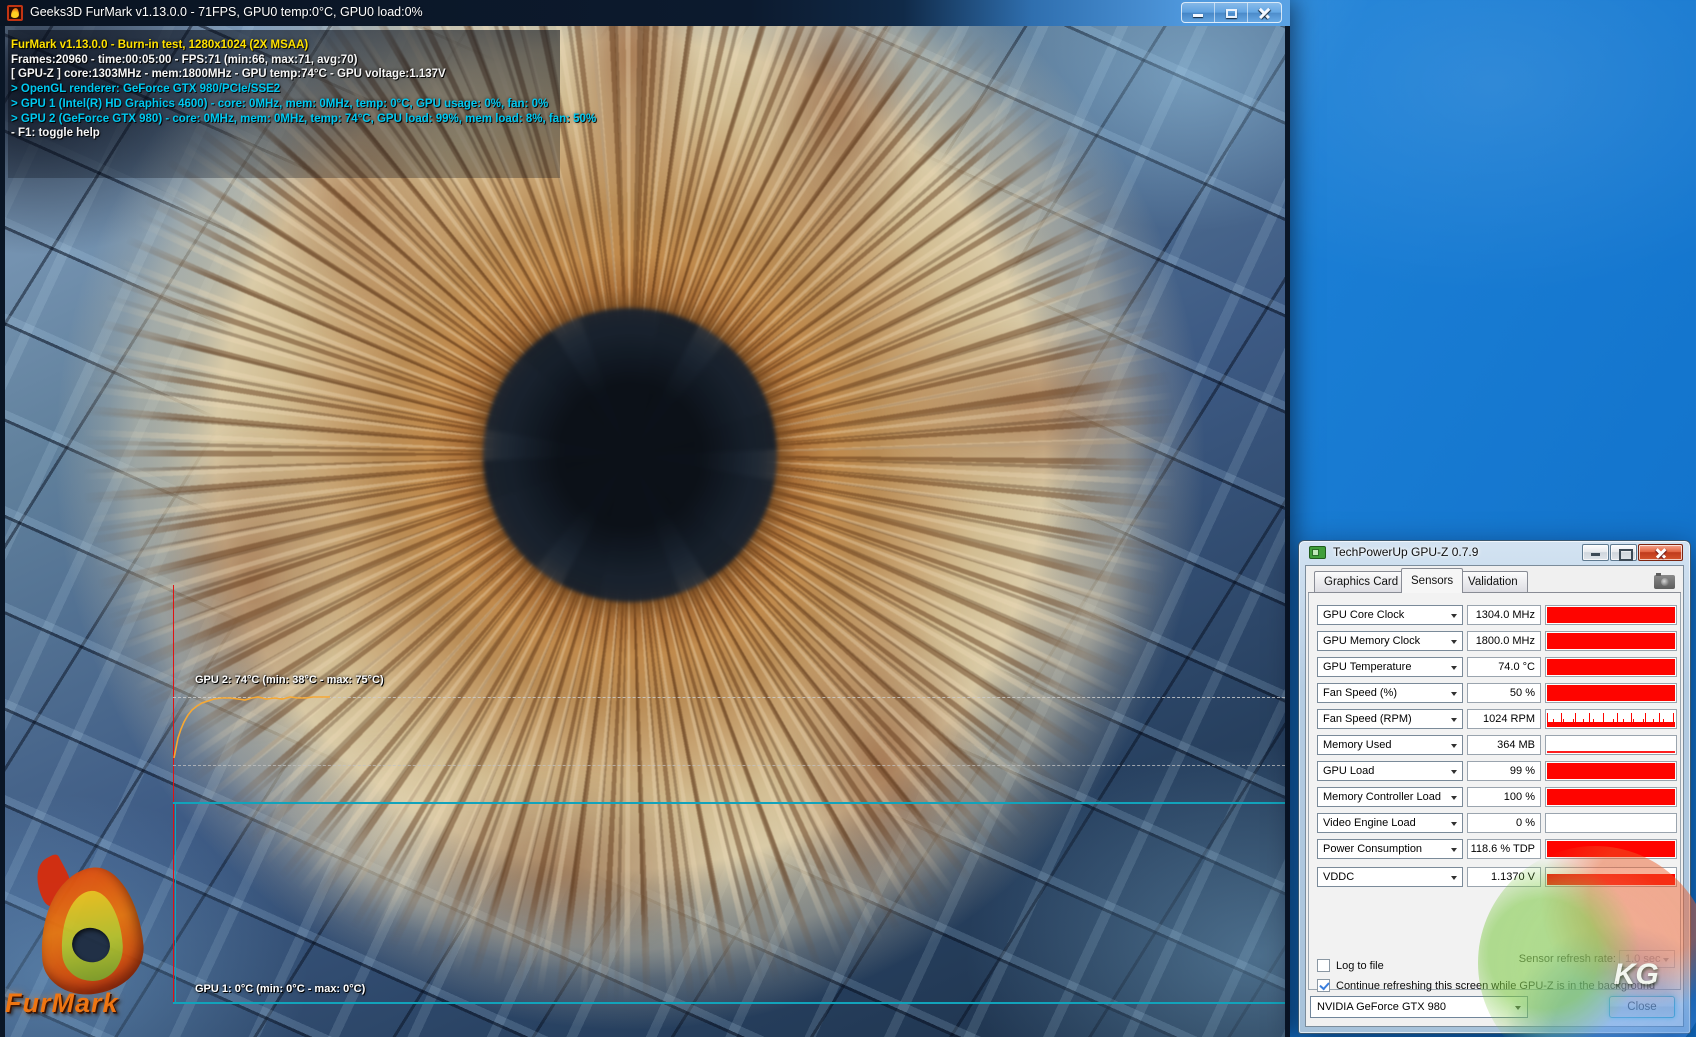 The height and width of the screenshot is (1037, 1696). What do you see at coordinates (1504, 877) in the screenshot?
I see `sensor-value: 1.1370 V` at bounding box center [1504, 877].